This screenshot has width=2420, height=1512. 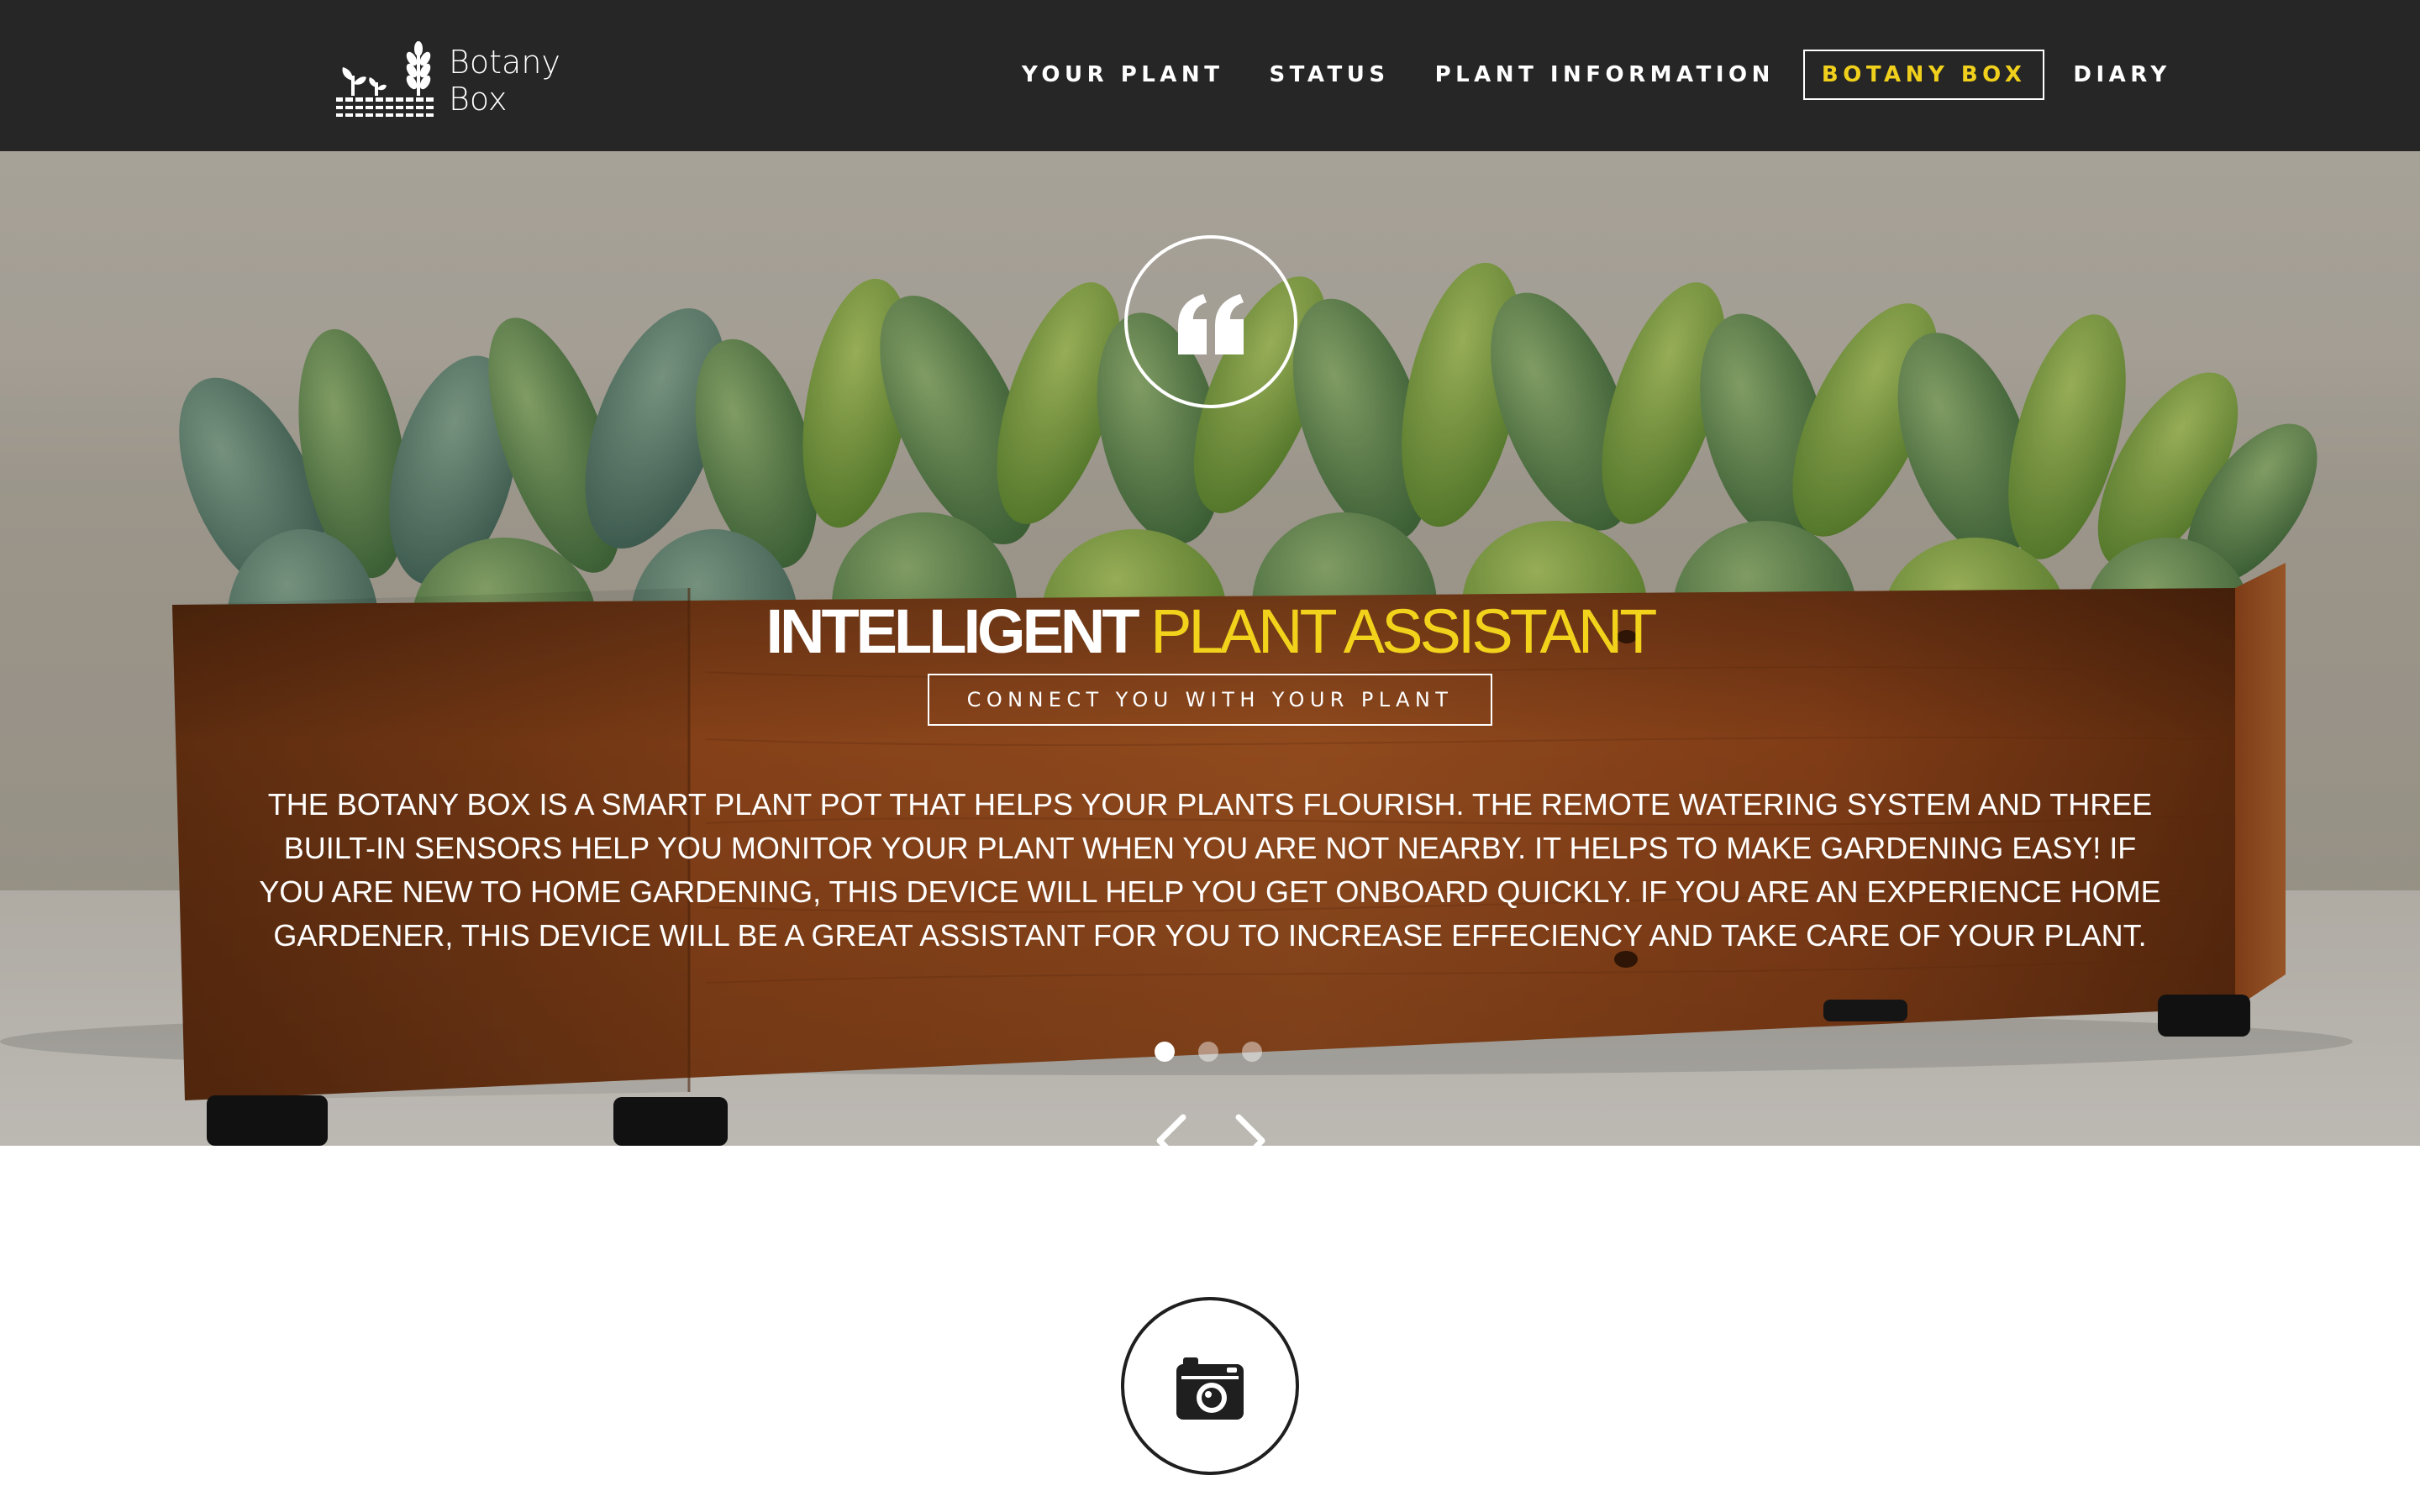 What do you see at coordinates (952, 631) in the screenshot?
I see `hero-title-bold: INTELLIGENT` at bounding box center [952, 631].